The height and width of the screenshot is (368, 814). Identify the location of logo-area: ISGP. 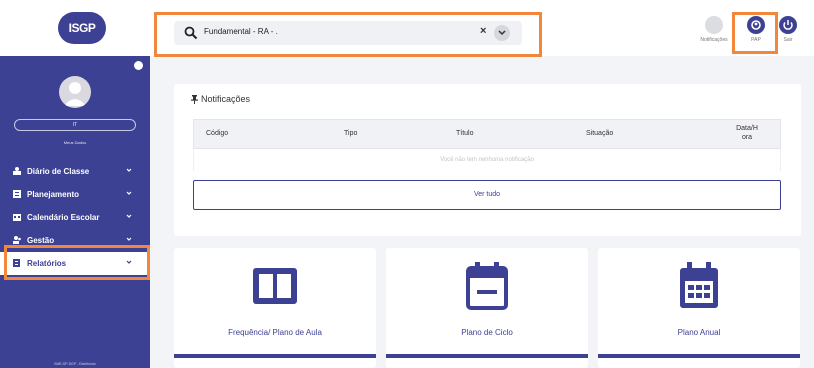
(75, 28).